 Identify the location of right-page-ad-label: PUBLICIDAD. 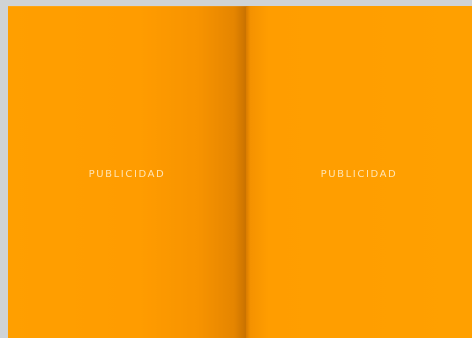
(359, 174).